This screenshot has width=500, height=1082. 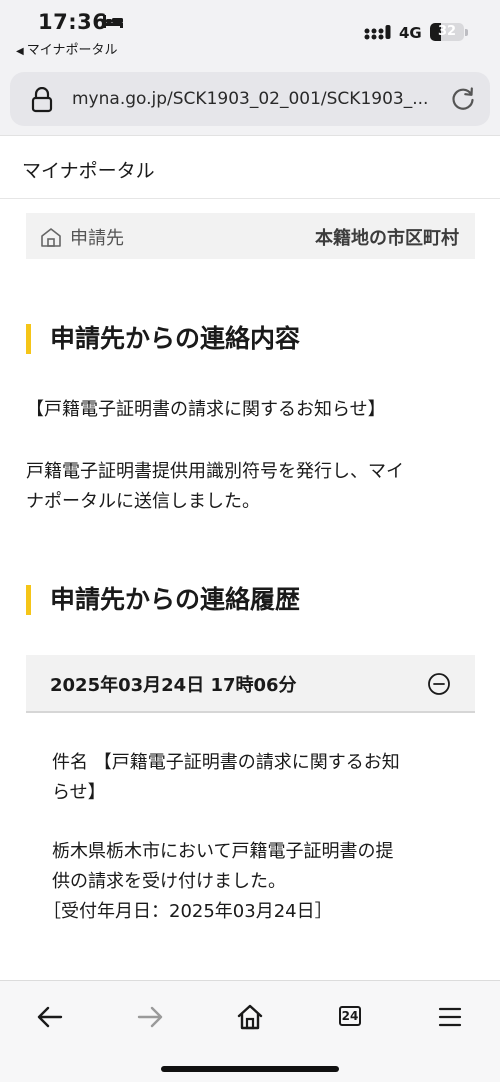 What do you see at coordinates (250, 236) in the screenshot?
I see `application-destination: 申請先 本籍地の市区町村` at bounding box center [250, 236].